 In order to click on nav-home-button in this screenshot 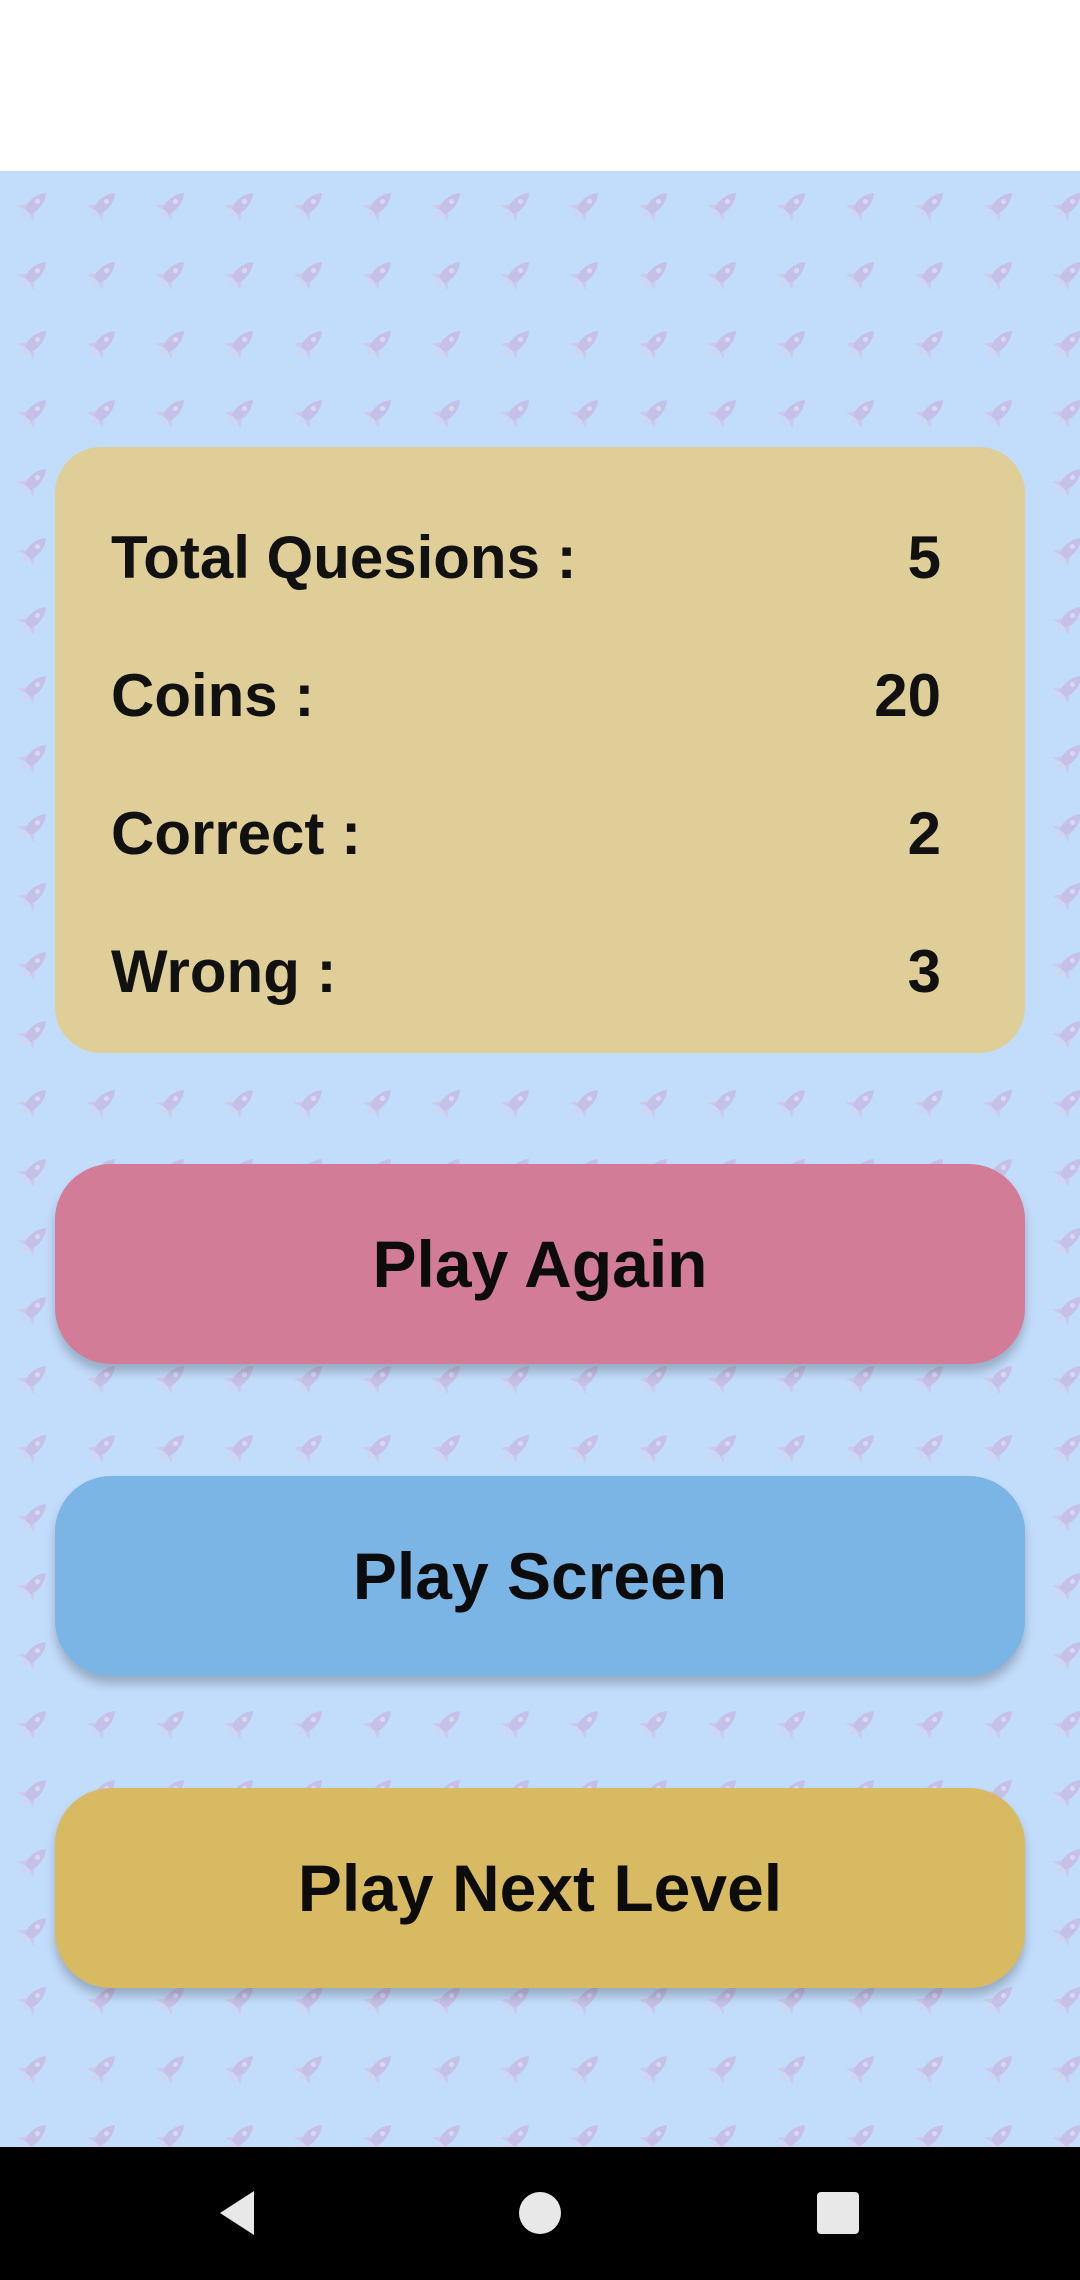, I will do `click(540, 2213)`.